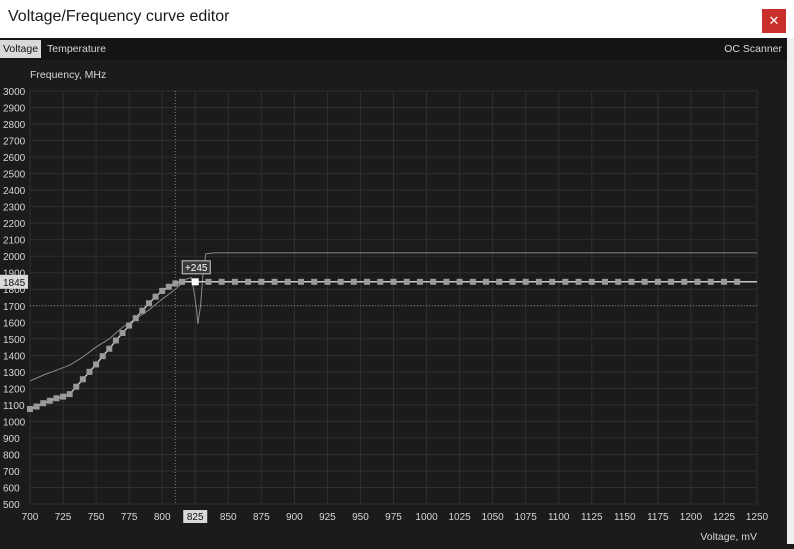  What do you see at coordinates (14, 208) in the screenshot?
I see `y-tick-label: 2300` at bounding box center [14, 208].